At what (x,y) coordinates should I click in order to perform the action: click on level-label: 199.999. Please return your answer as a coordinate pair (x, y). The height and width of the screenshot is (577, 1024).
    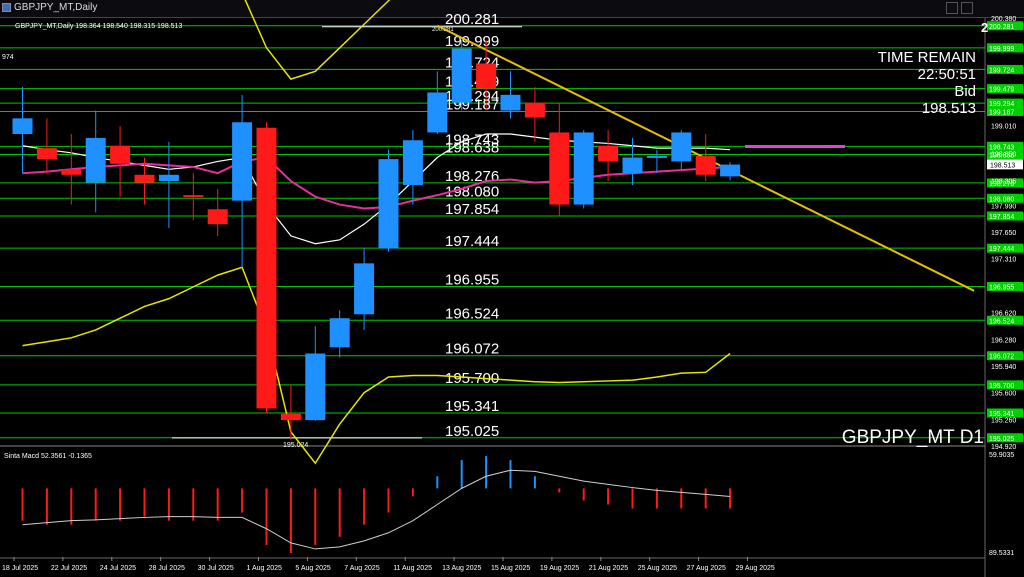
    Looking at the image, I should click on (472, 41).